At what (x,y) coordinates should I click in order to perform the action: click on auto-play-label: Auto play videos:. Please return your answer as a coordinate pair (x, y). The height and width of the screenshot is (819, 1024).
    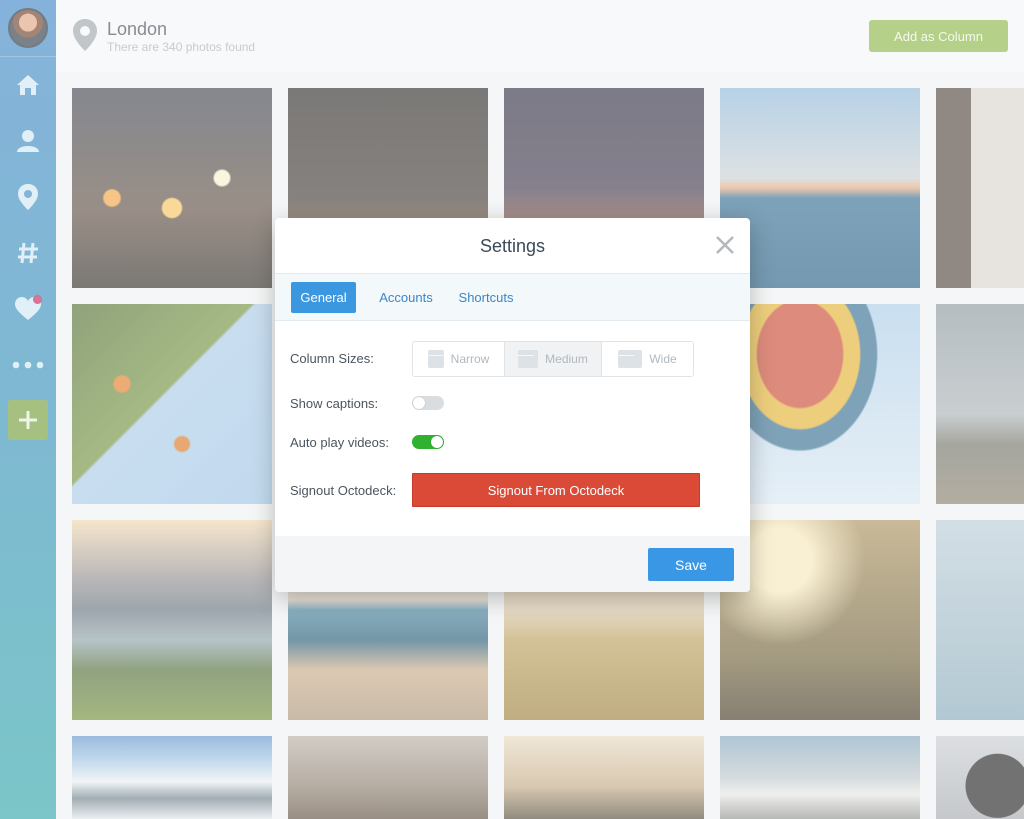
    Looking at the image, I should click on (340, 442).